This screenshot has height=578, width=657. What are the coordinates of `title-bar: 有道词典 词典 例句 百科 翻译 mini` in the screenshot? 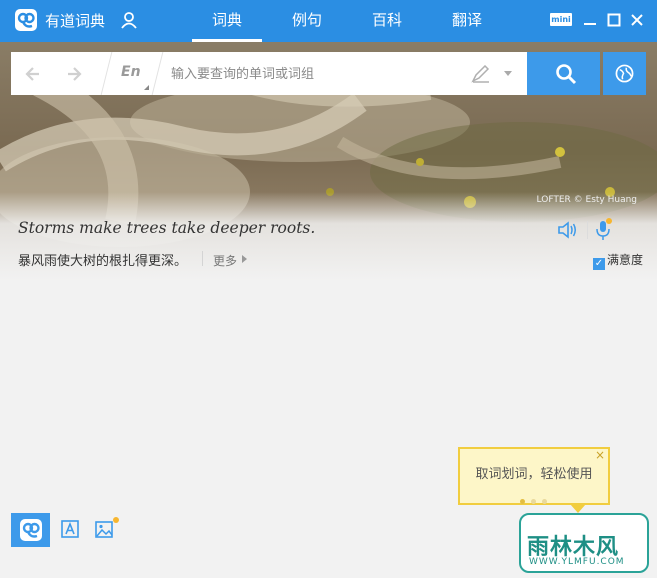 It's located at (328, 21).